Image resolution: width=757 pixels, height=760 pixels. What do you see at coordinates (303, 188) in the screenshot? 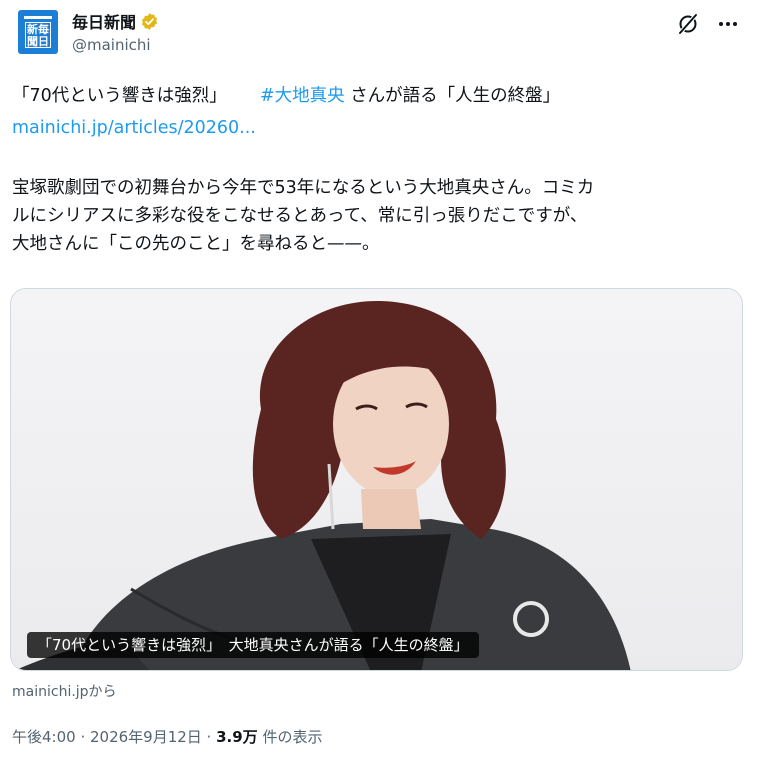
I see `tweet-body-line: 宝塚歌劇団での初舞台から今年で53年になるという大地真央さん。コミカ` at bounding box center [303, 188].